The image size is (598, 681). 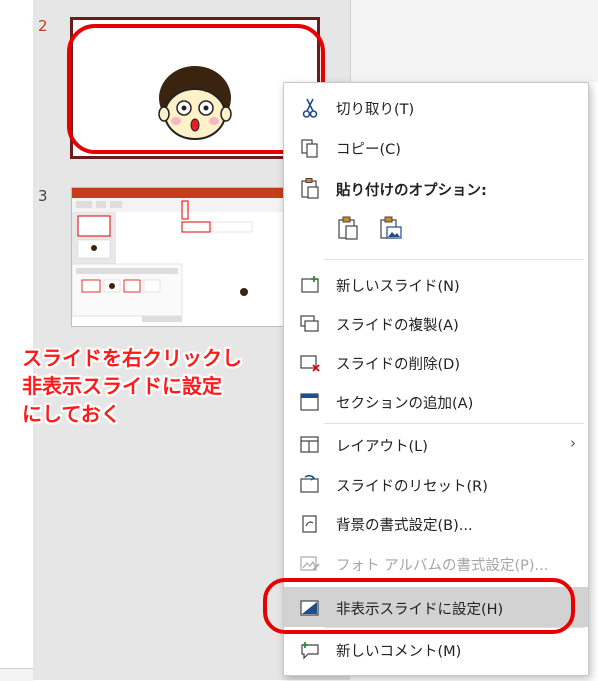 What do you see at coordinates (420, 610) in the screenshot?
I see `menu-item-hide-slide-label: 非表示スライドに設定(H)` at bounding box center [420, 610].